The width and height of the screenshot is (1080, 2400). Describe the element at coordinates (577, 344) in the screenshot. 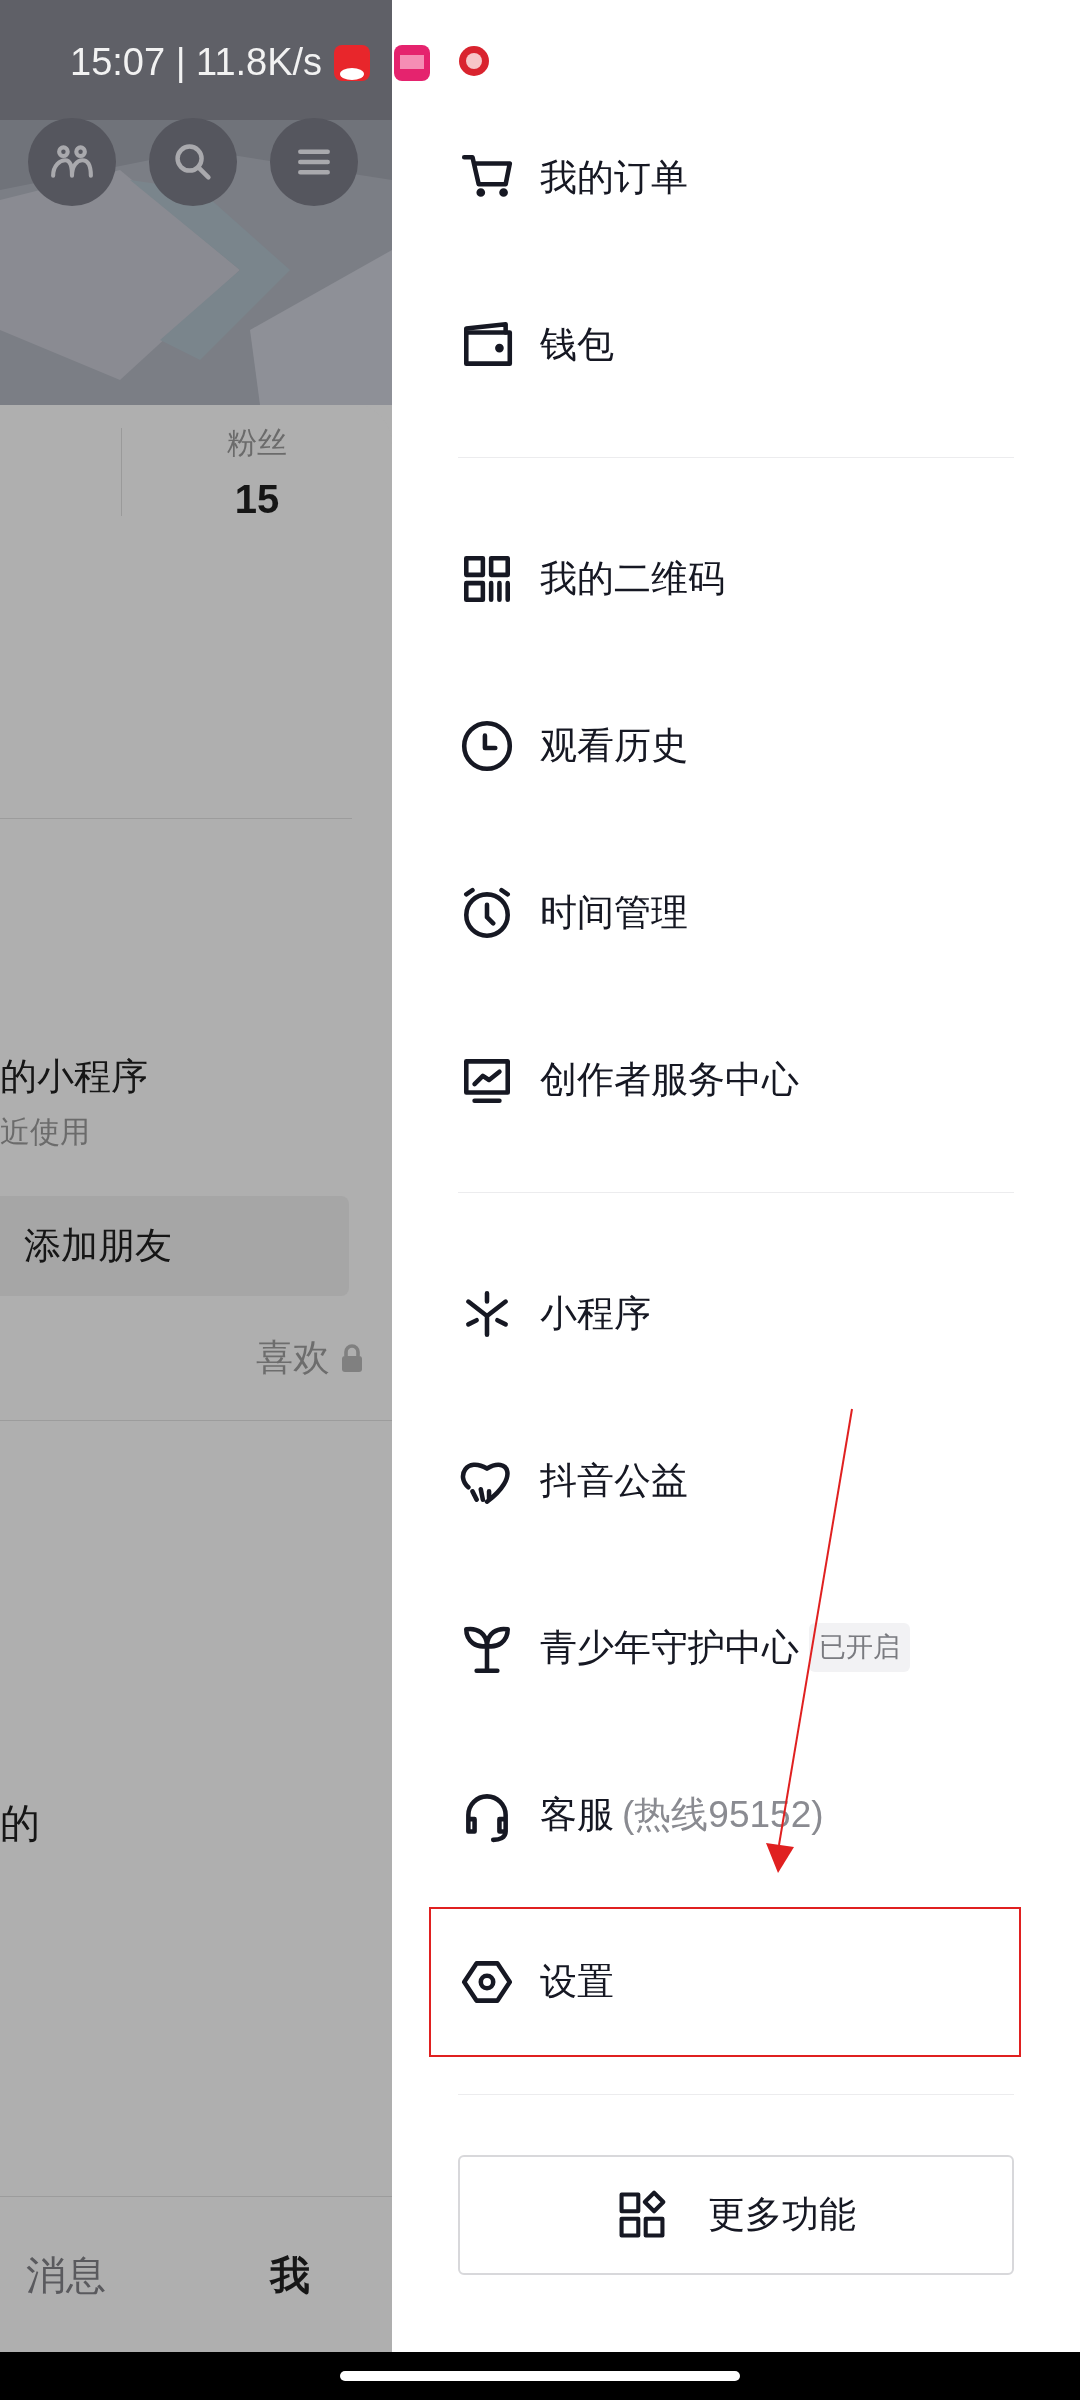

I see `menu-item-label: 钱包` at that location.